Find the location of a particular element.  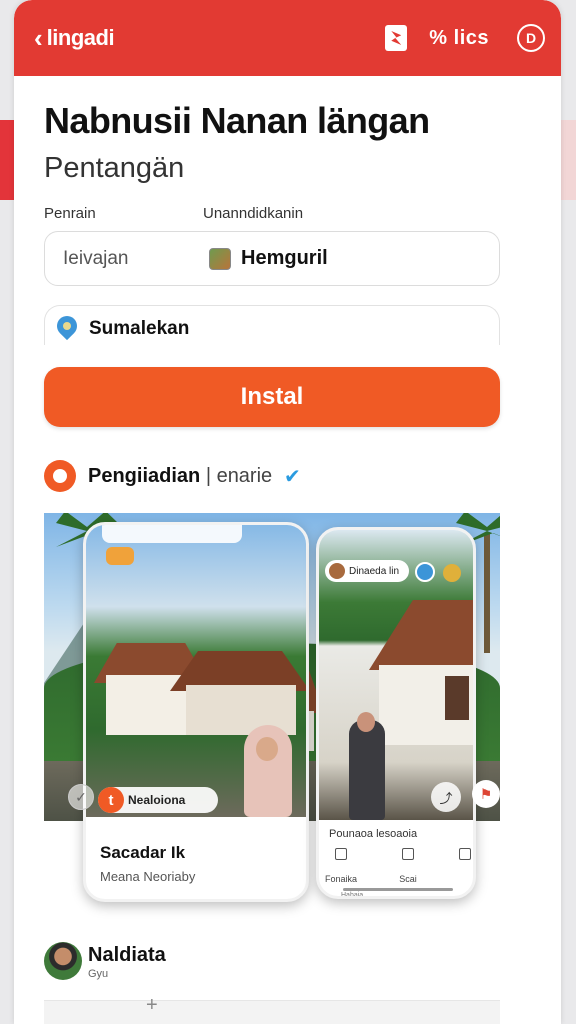

option-label-rest: | enarie is located at coordinates (239, 476).